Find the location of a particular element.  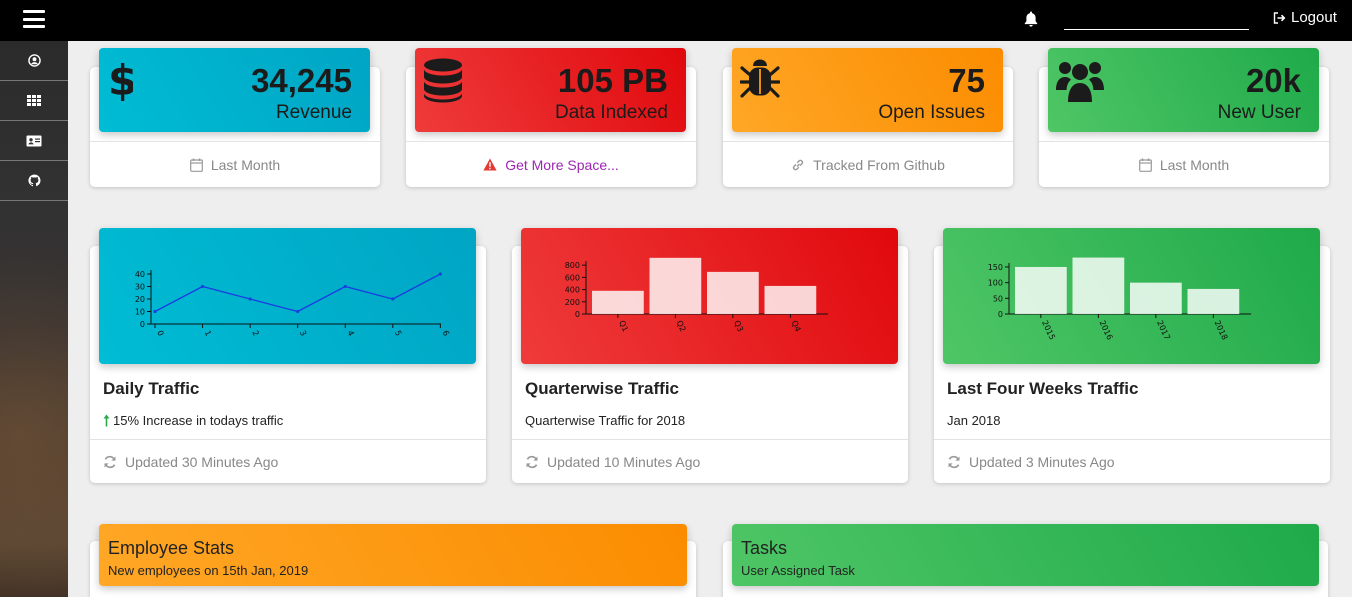

database-icon is located at coordinates (443, 80).